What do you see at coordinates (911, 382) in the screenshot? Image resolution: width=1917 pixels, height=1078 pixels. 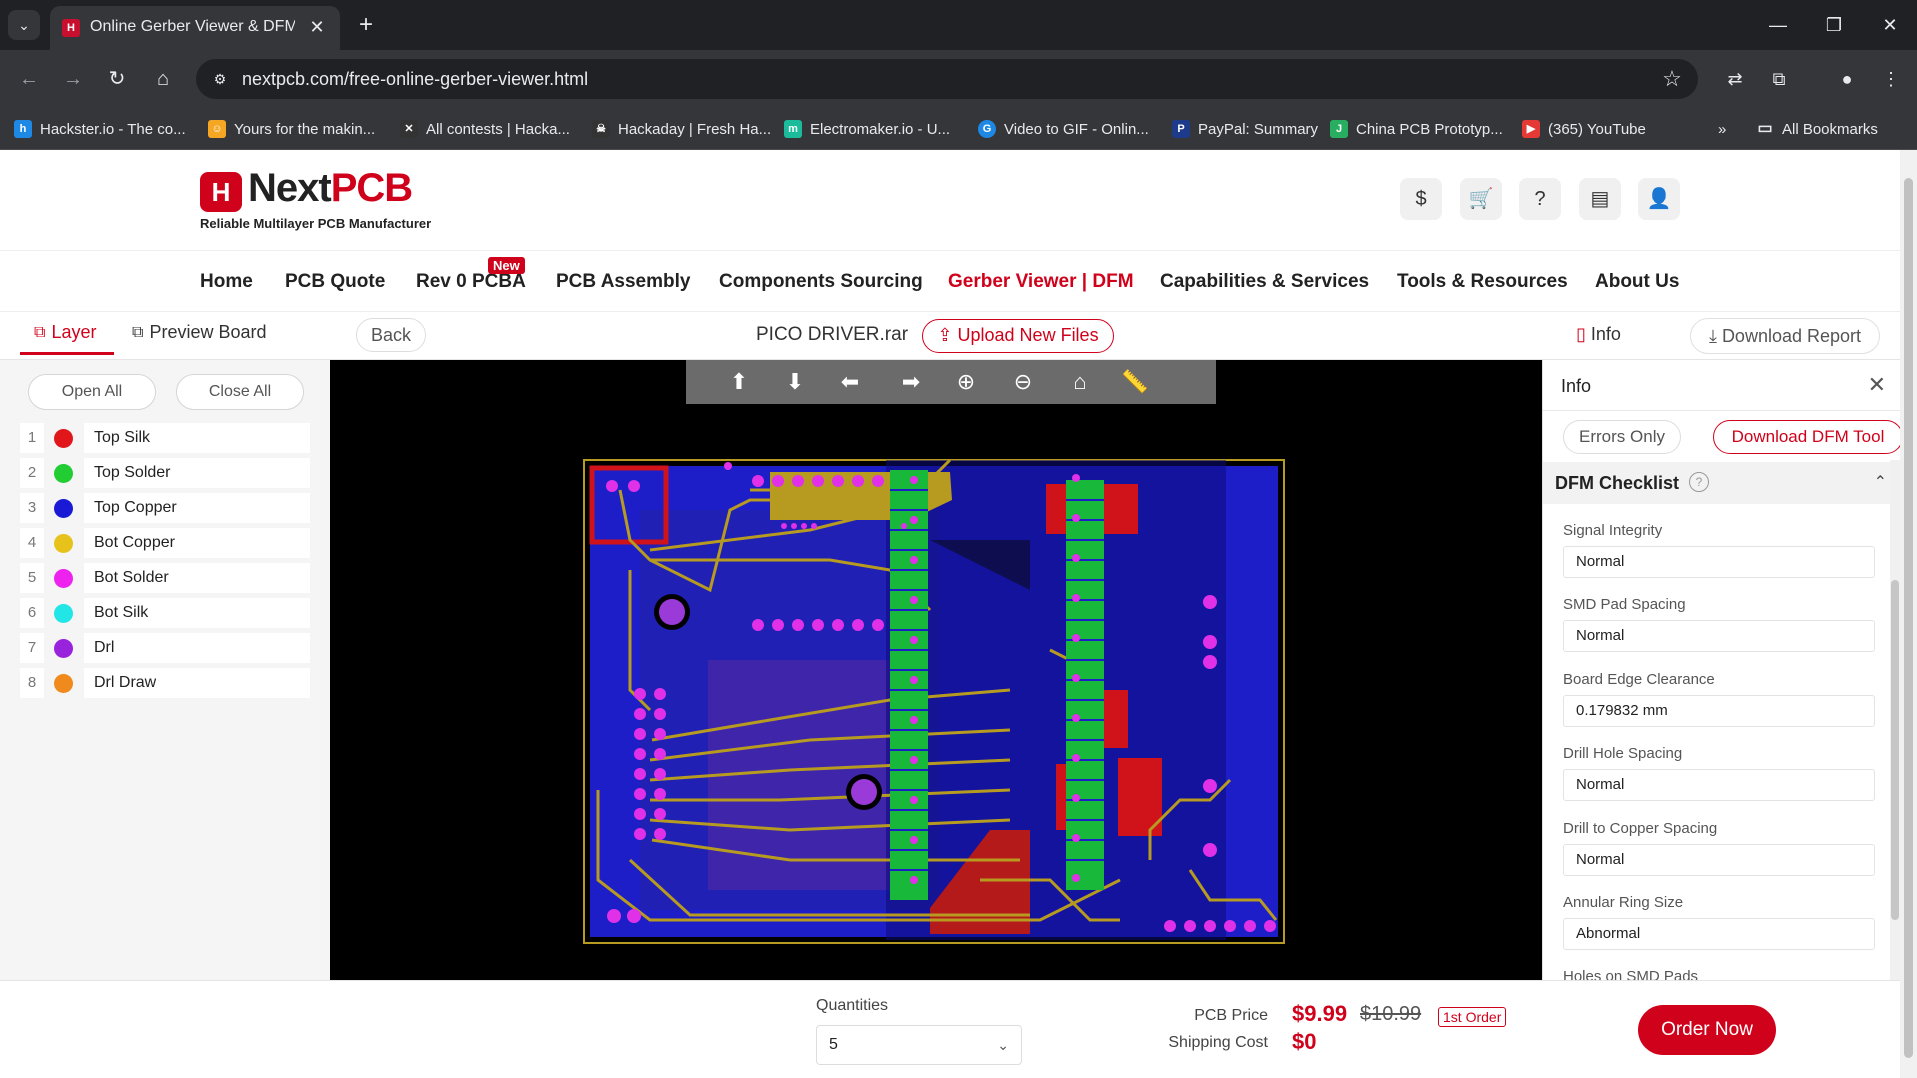 I see `pan-right-icon: ➡` at bounding box center [911, 382].